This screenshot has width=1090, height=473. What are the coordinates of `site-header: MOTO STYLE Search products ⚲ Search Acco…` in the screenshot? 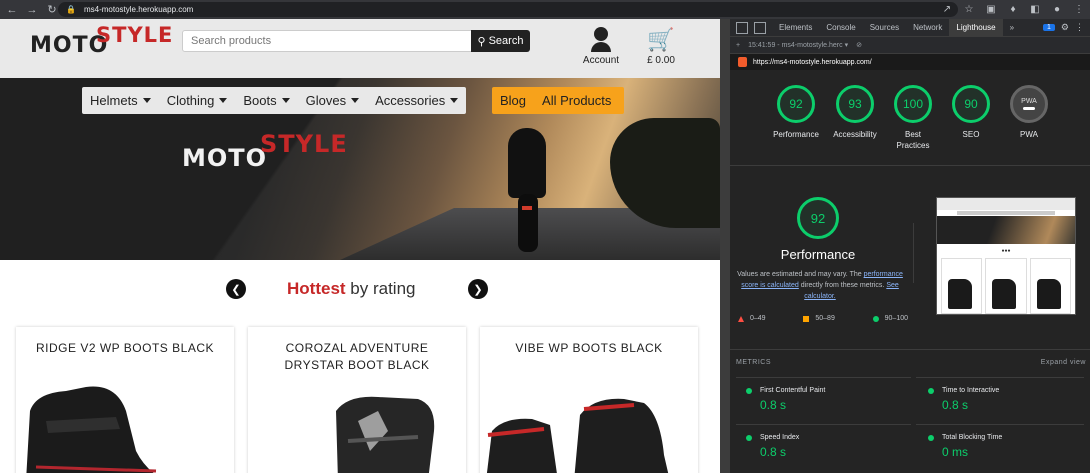 It's located at (360, 48).